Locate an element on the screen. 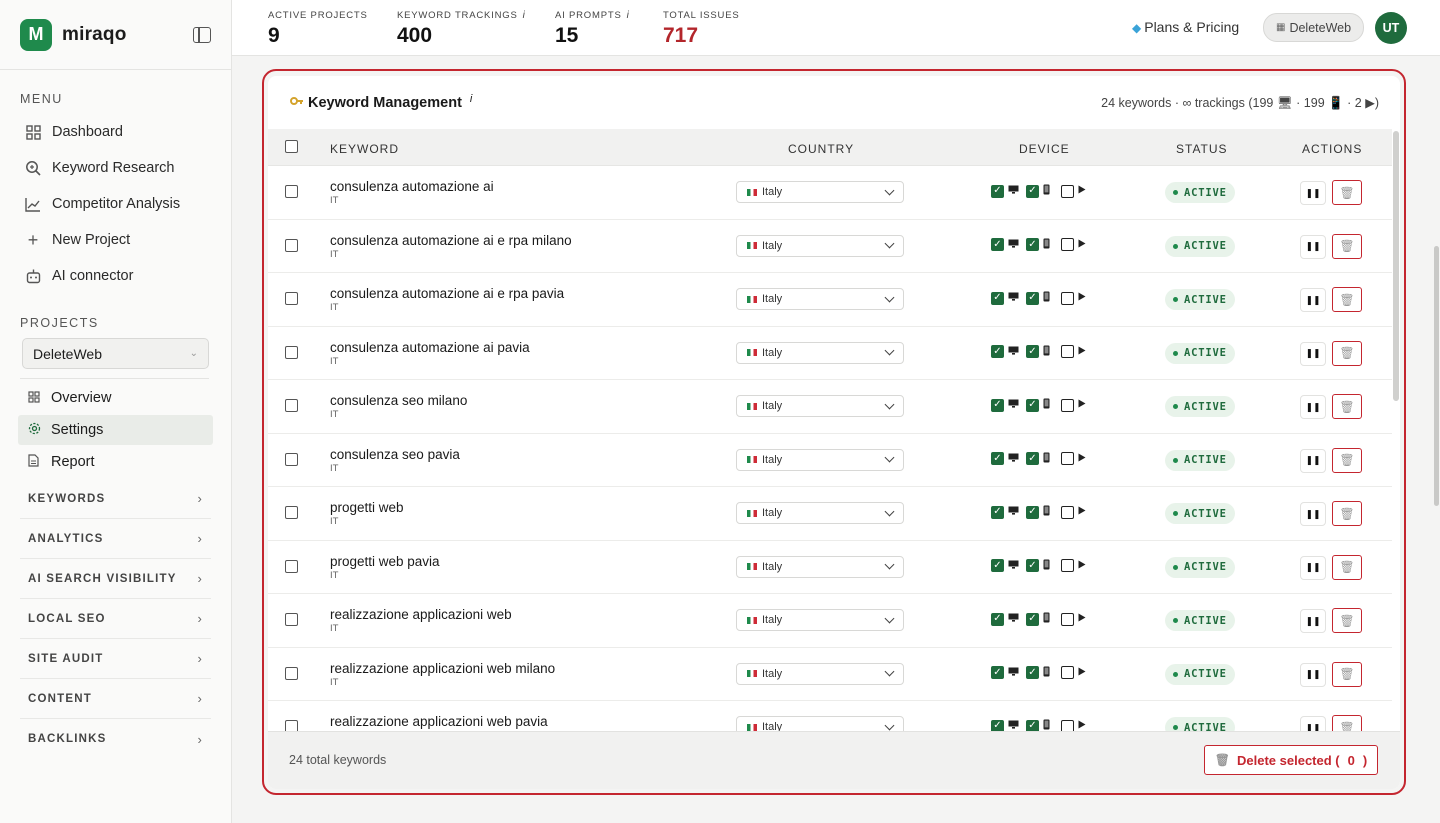  avatar: UT is located at coordinates (1391, 28).